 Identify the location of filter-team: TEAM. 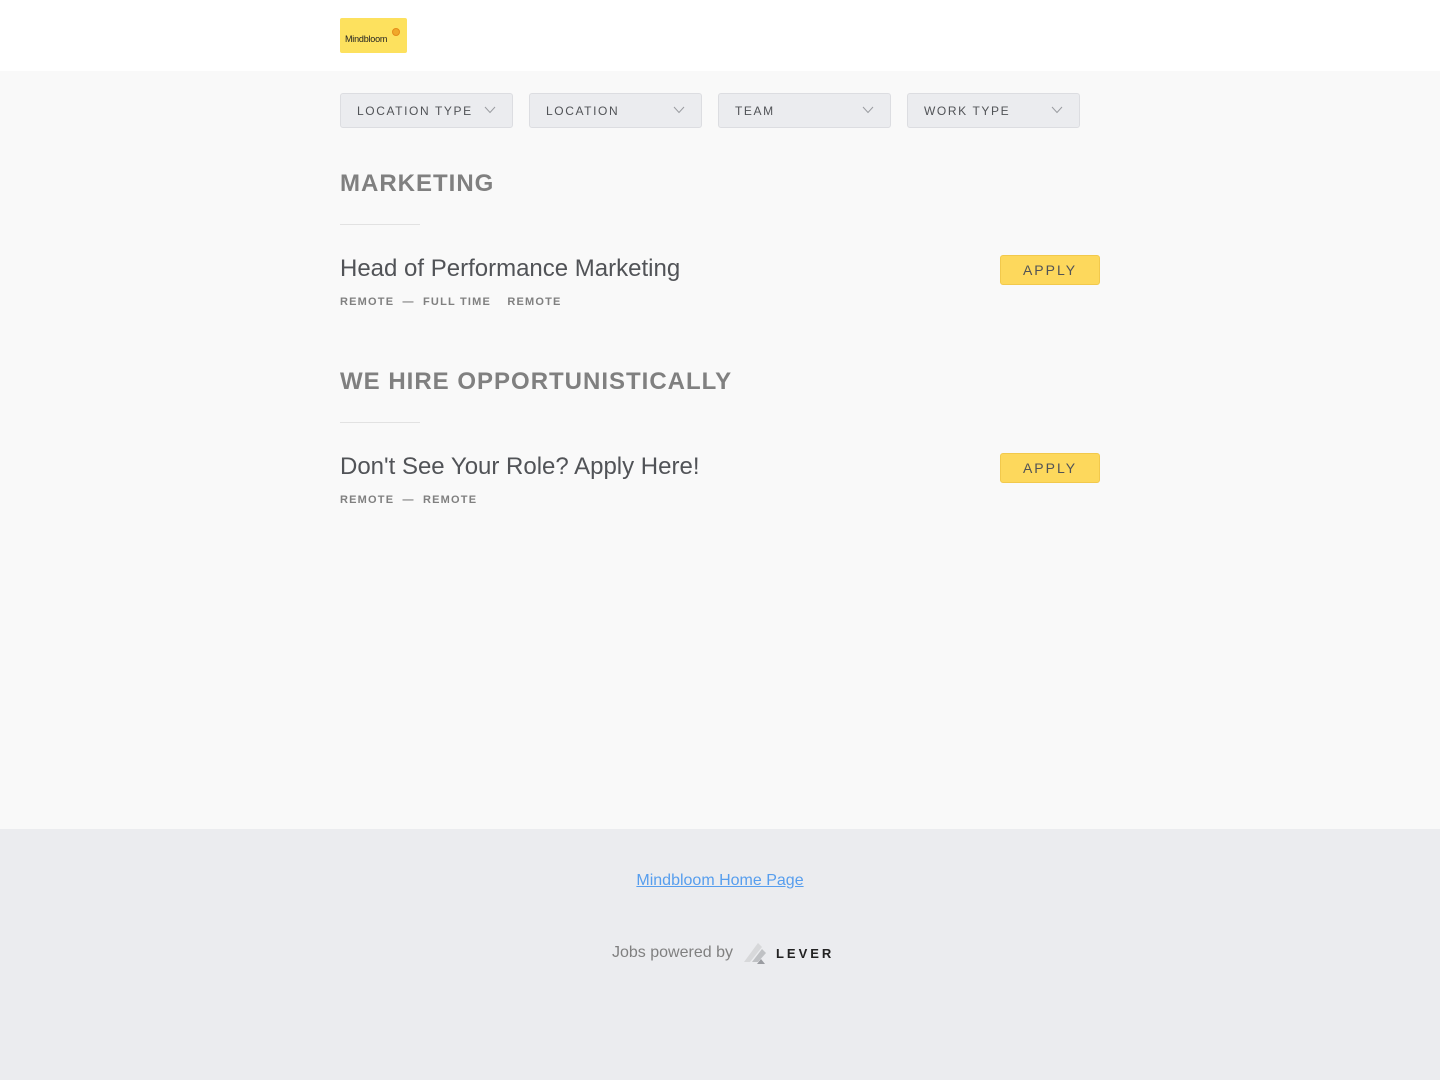
(804, 110).